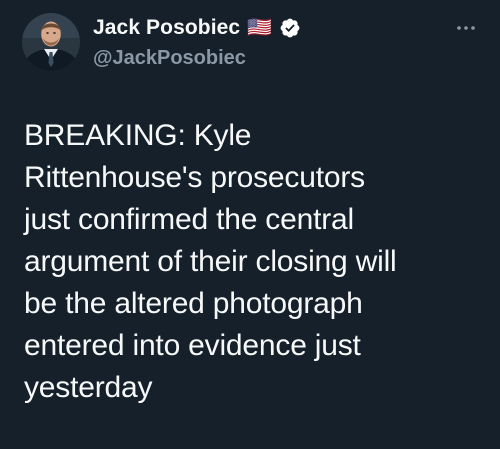 Image resolution: width=500 pixels, height=449 pixels. Describe the element at coordinates (166, 28) in the screenshot. I see `author-display-name: Jack Posobiec` at that location.